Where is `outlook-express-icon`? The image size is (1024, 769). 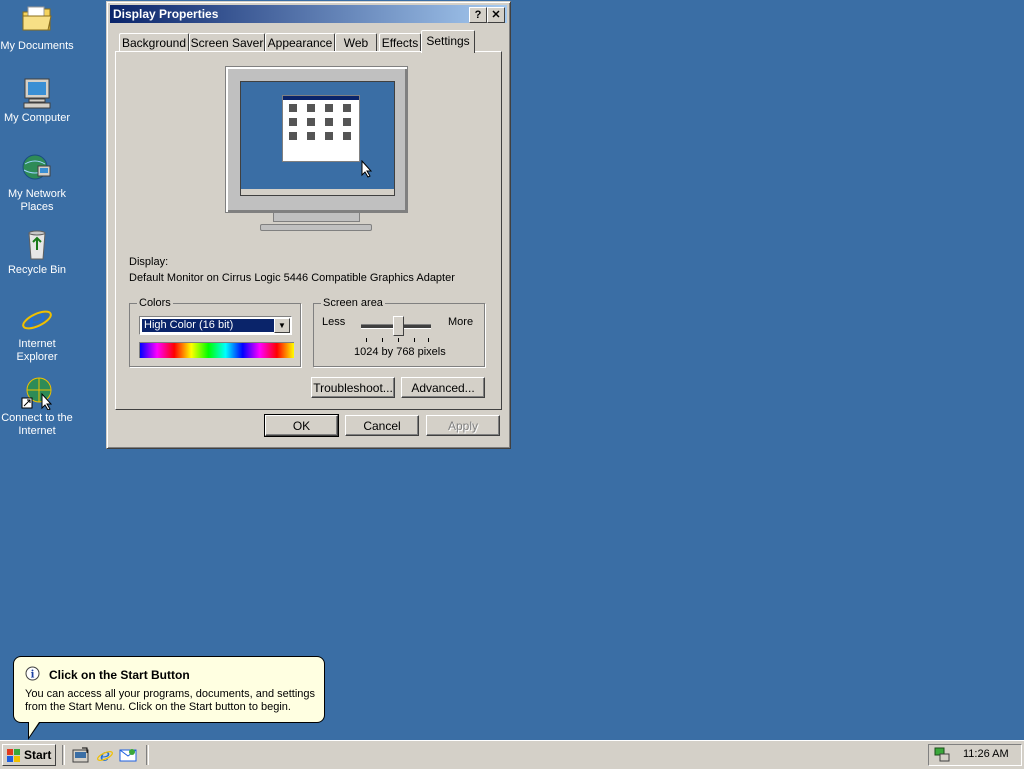 outlook-express-icon is located at coordinates (128, 755).